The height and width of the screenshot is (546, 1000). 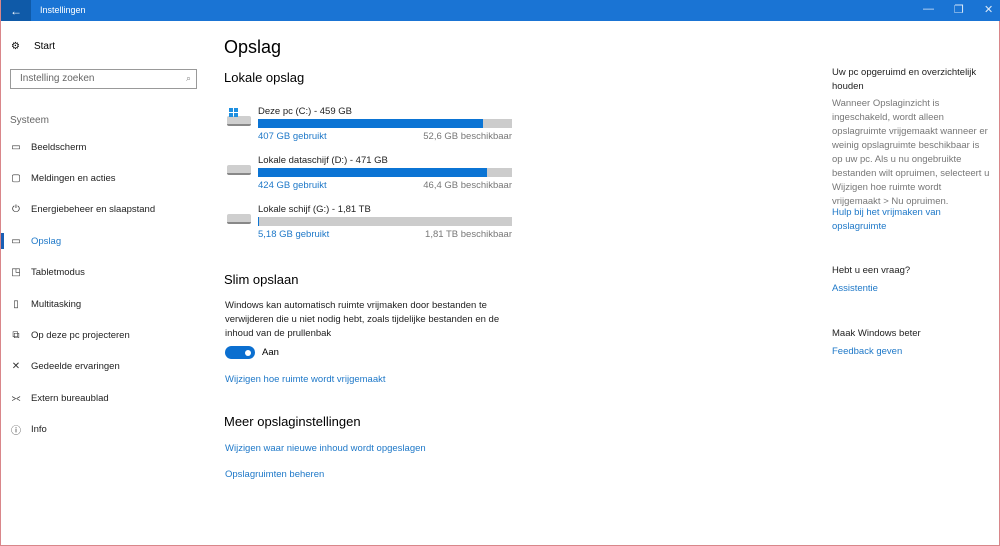 I want to click on back-button: ←, so click(x=16, y=10).